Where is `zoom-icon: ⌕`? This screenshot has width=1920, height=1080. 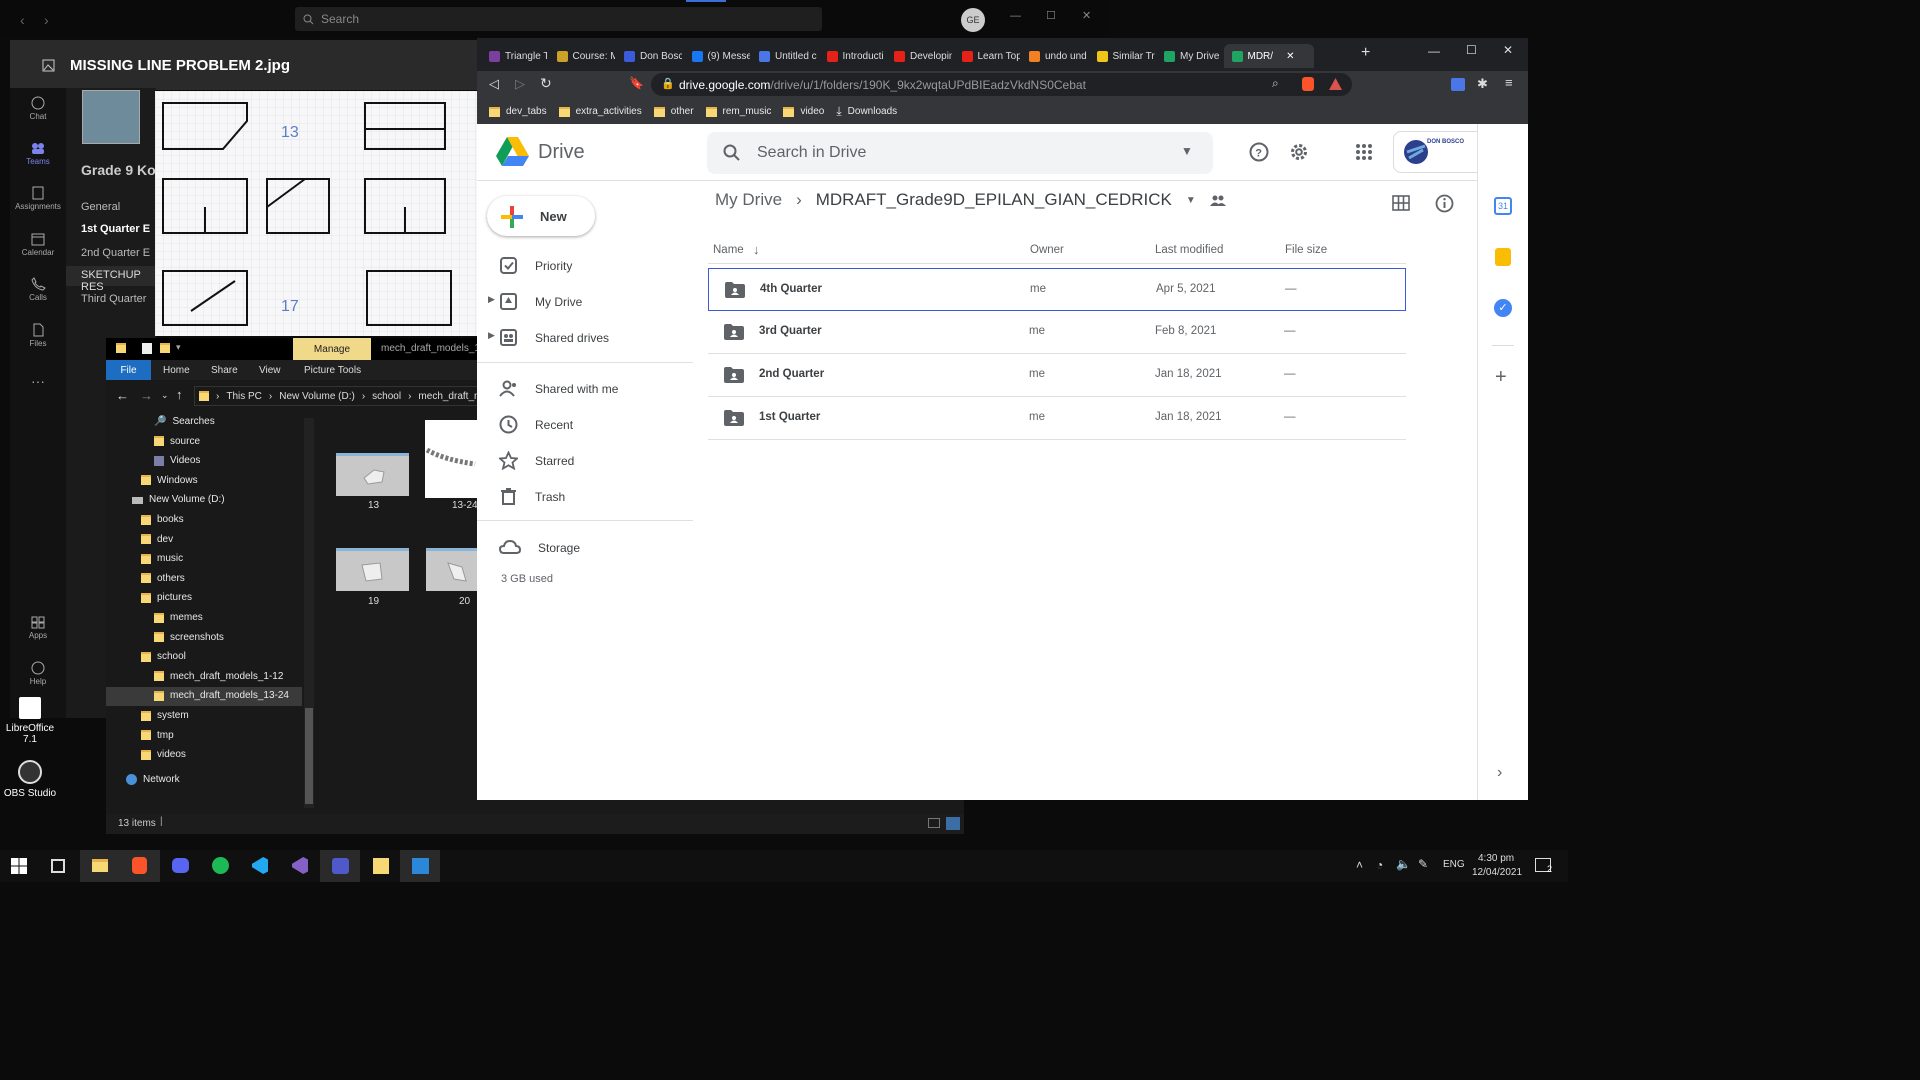
zoom-icon: ⌕ is located at coordinates (1275, 83).